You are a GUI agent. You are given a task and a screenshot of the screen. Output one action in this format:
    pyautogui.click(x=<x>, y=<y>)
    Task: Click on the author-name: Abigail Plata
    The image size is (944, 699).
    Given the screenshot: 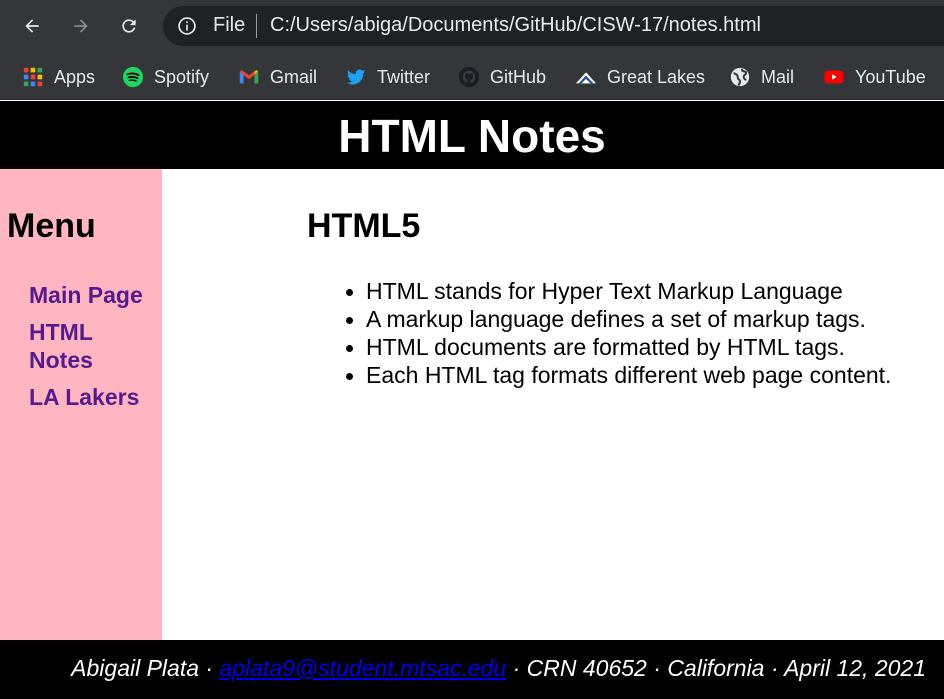 What is the action you would take?
    pyautogui.click(x=135, y=668)
    